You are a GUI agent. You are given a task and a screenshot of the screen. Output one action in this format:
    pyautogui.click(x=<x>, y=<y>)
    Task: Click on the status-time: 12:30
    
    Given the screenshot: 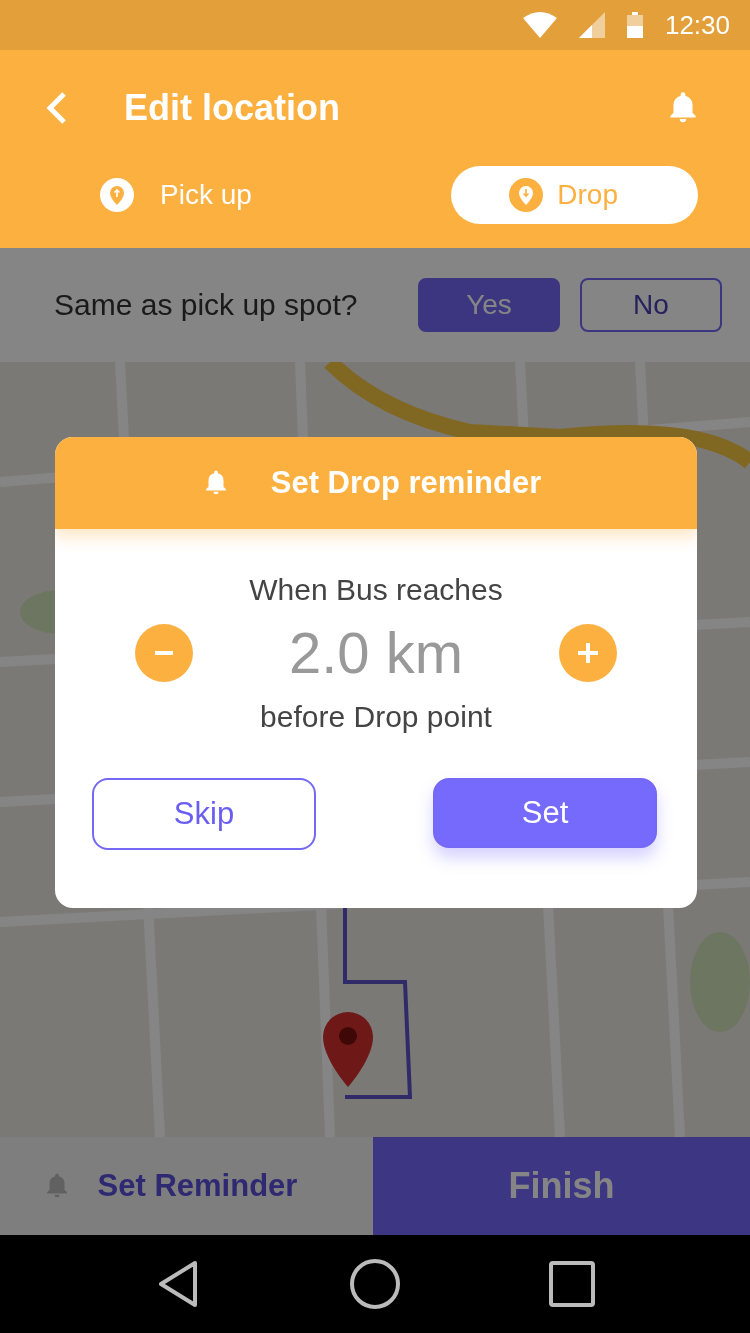 What is the action you would take?
    pyautogui.click(x=697, y=25)
    